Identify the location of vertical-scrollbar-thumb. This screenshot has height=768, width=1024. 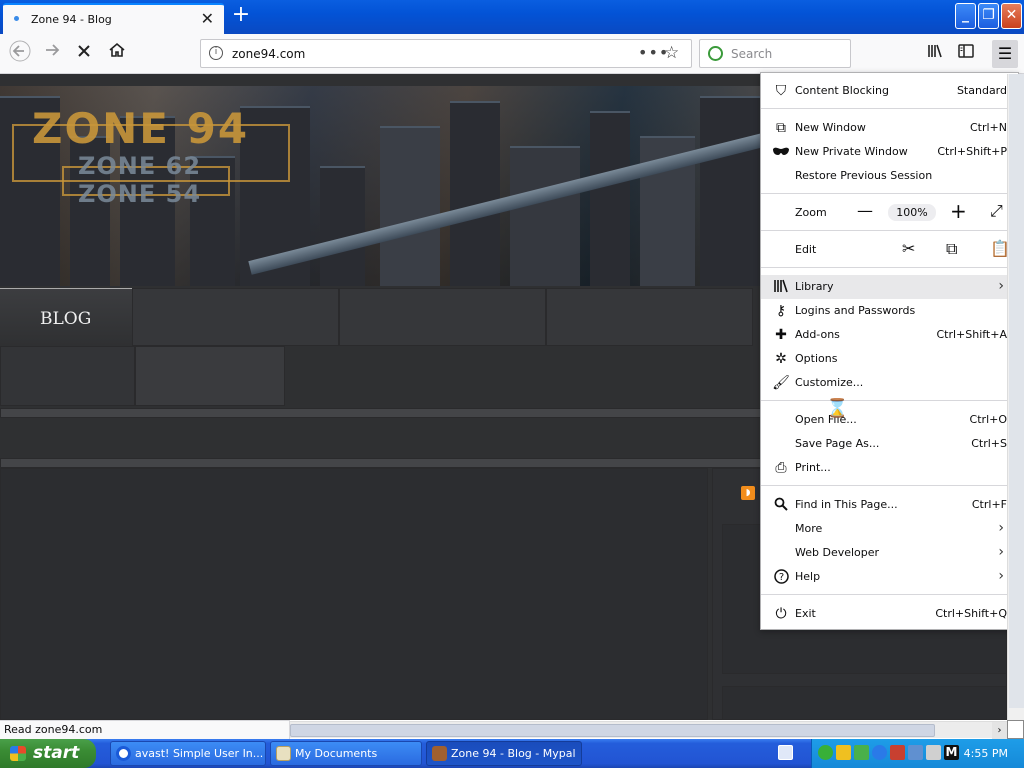
(1016, 391).